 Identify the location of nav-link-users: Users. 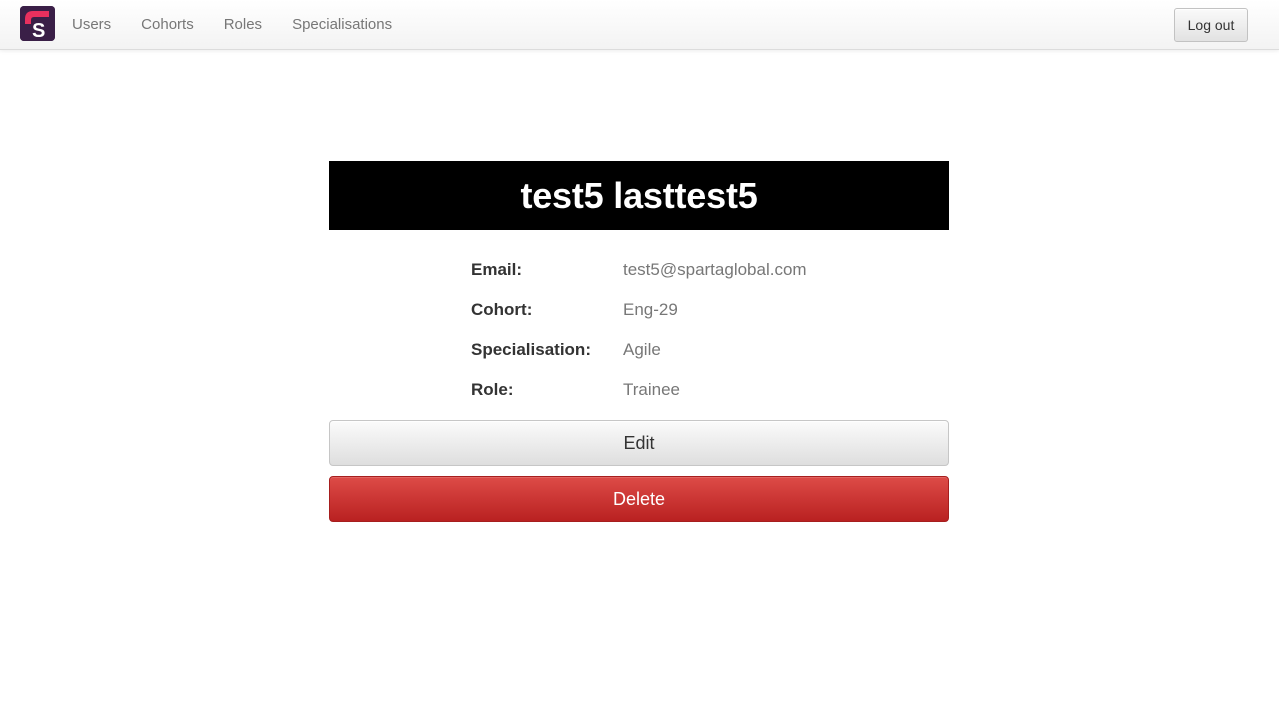
(91, 25).